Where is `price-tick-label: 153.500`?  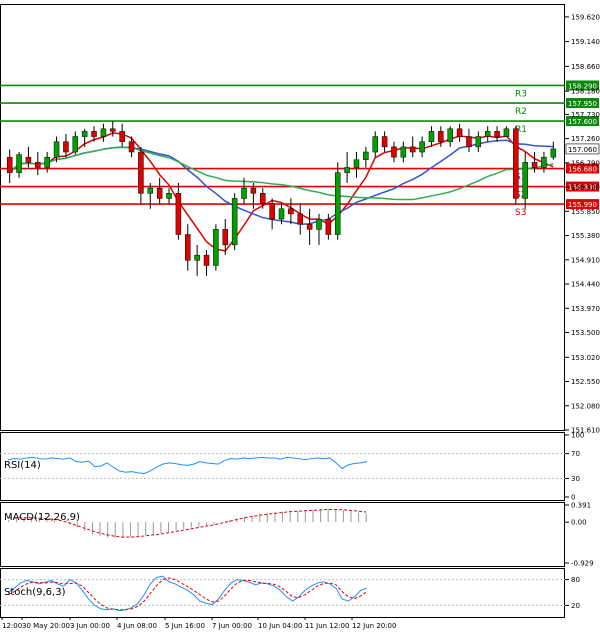
price-tick-label: 153.500 is located at coordinates (585, 333).